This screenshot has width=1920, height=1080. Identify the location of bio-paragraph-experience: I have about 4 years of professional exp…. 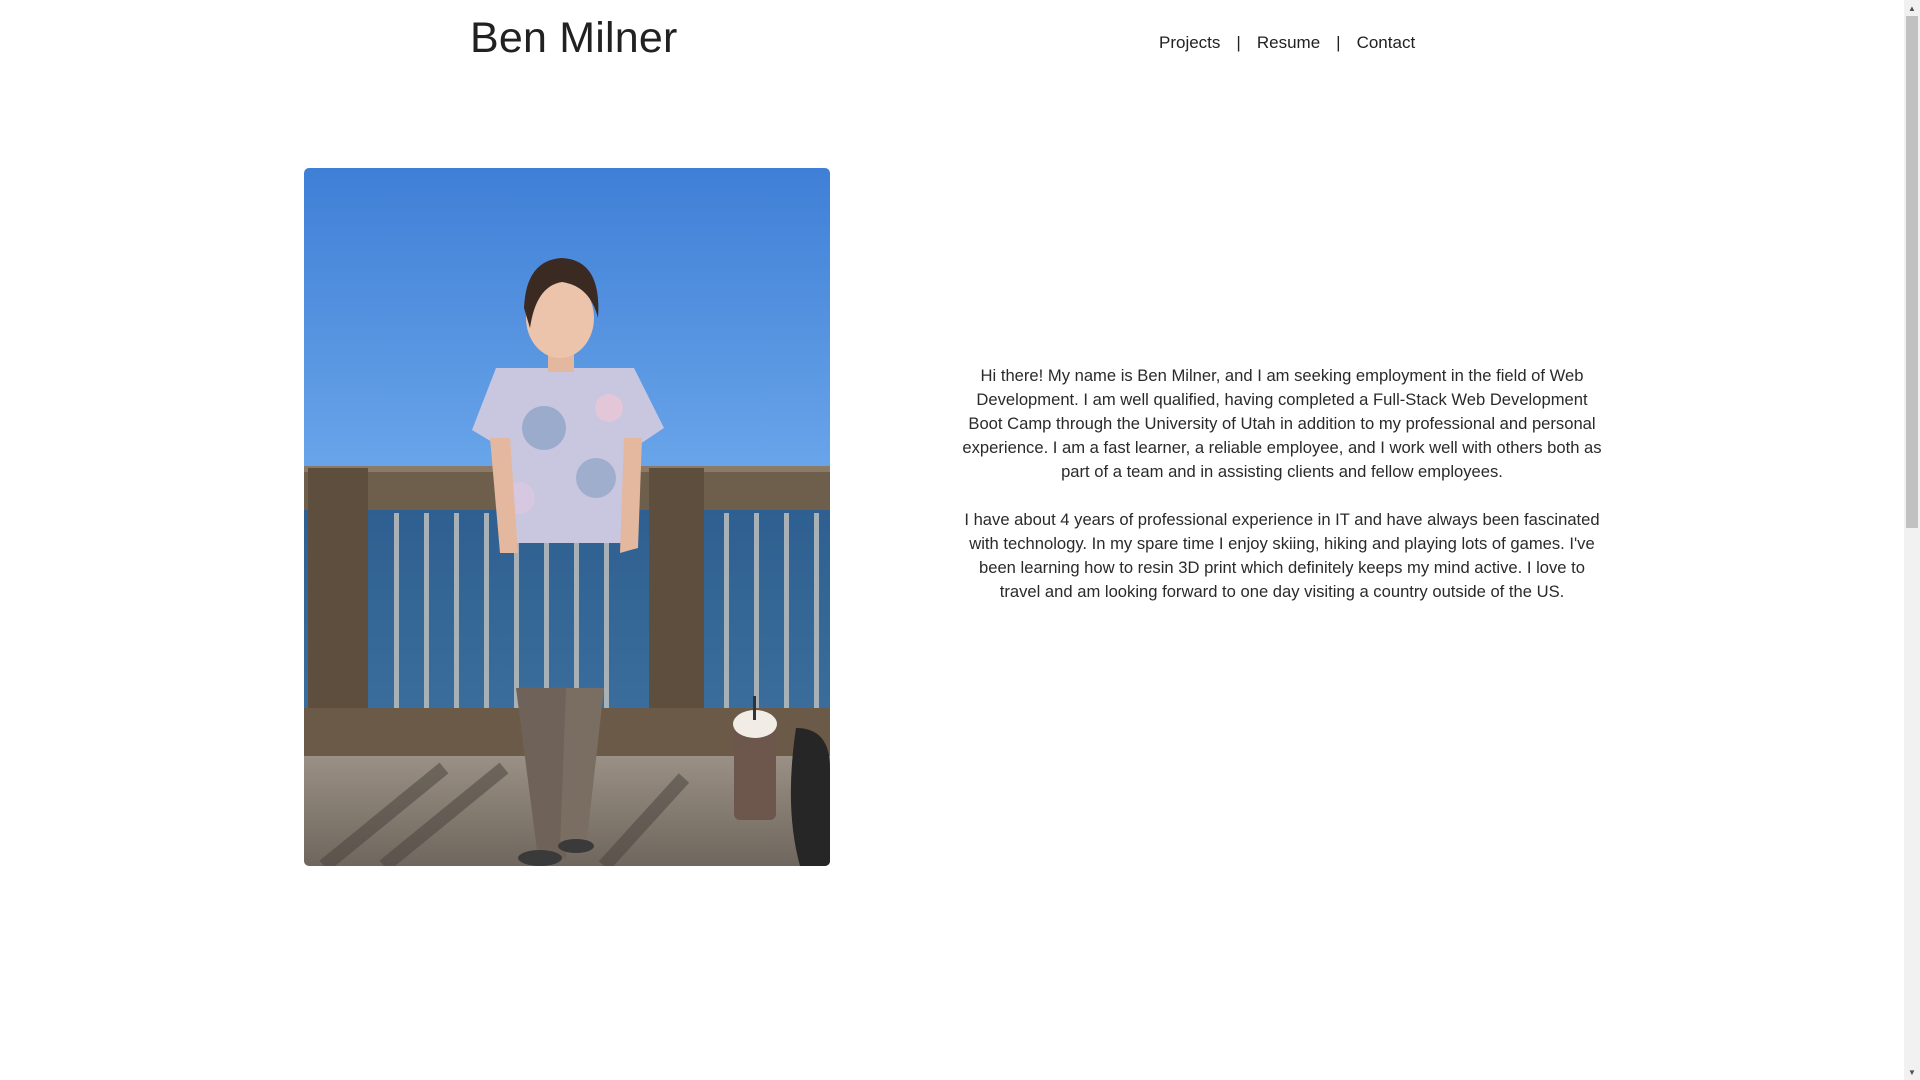
(1282, 555).